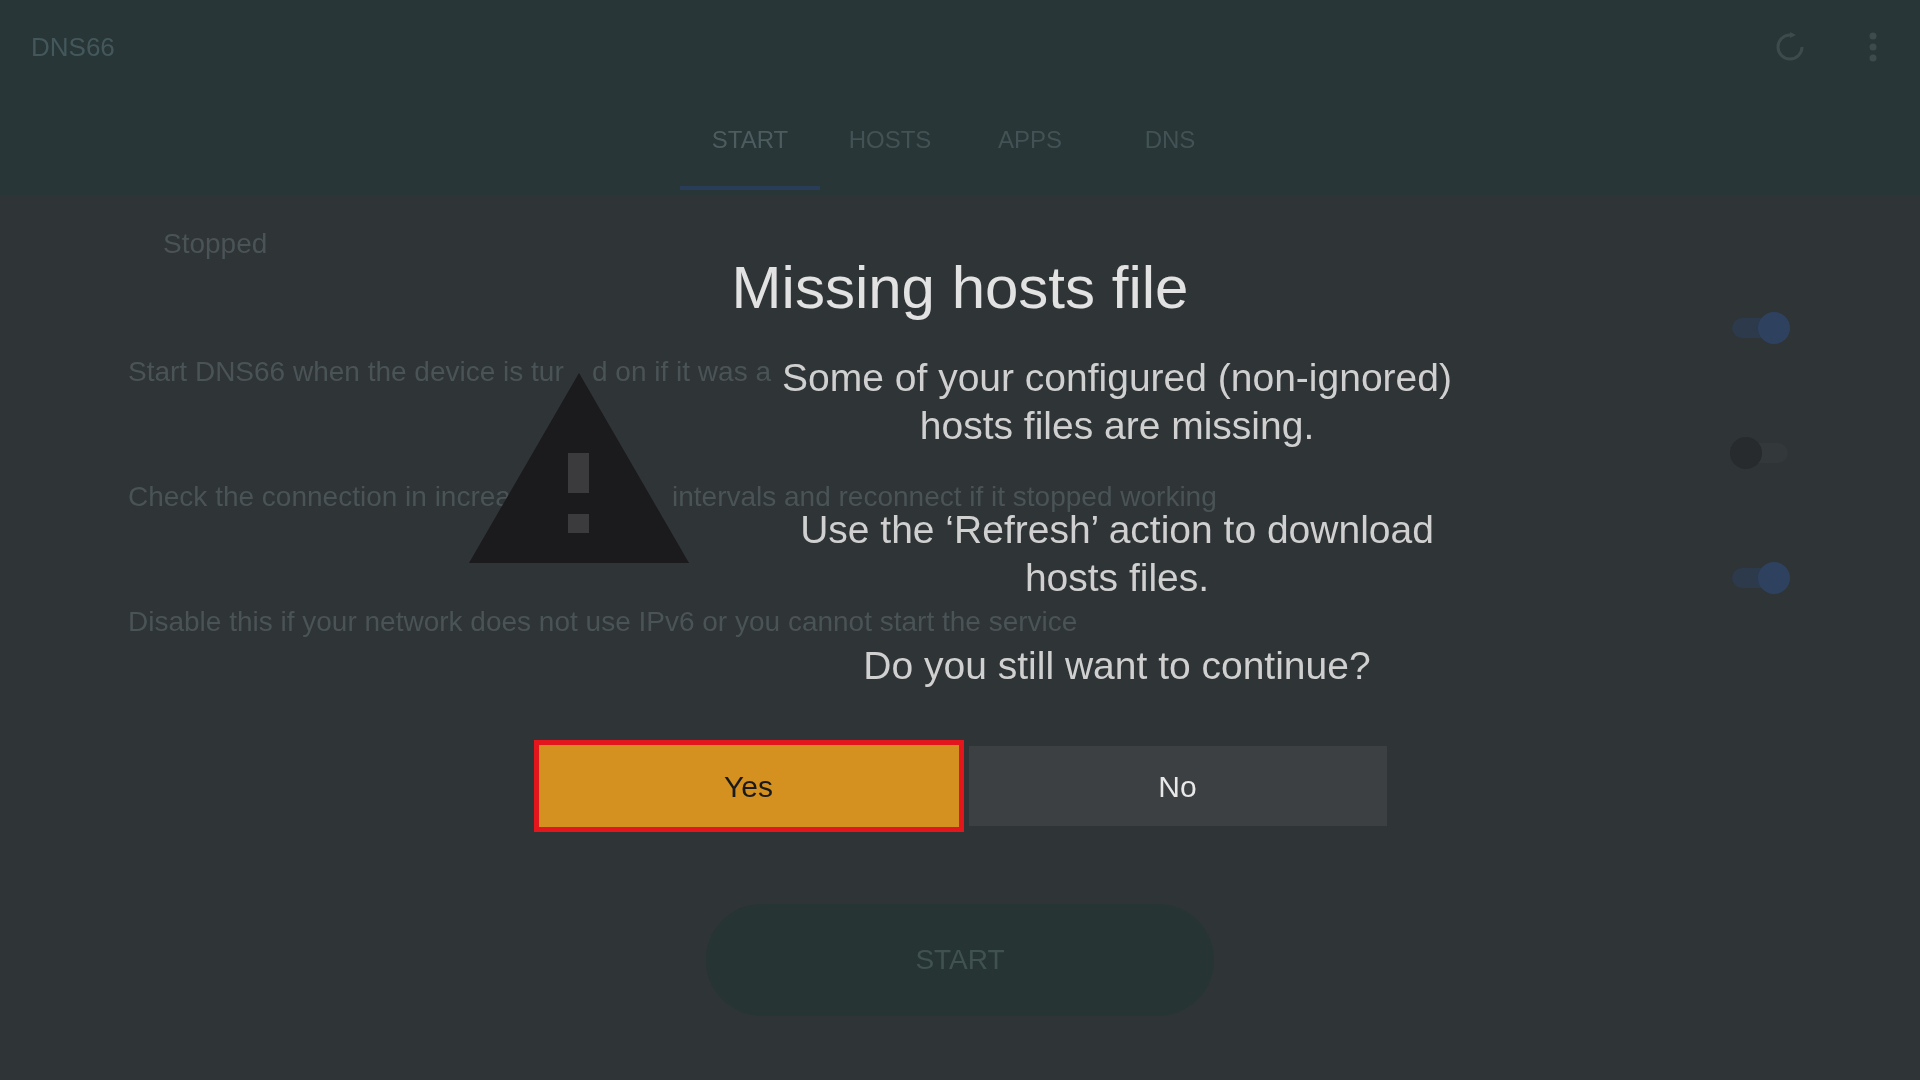 This screenshot has width=1920, height=1080. What do you see at coordinates (960, 288) in the screenshot?
I see `dialog-title: Missing hosts file` at bounding box center [960, 288].